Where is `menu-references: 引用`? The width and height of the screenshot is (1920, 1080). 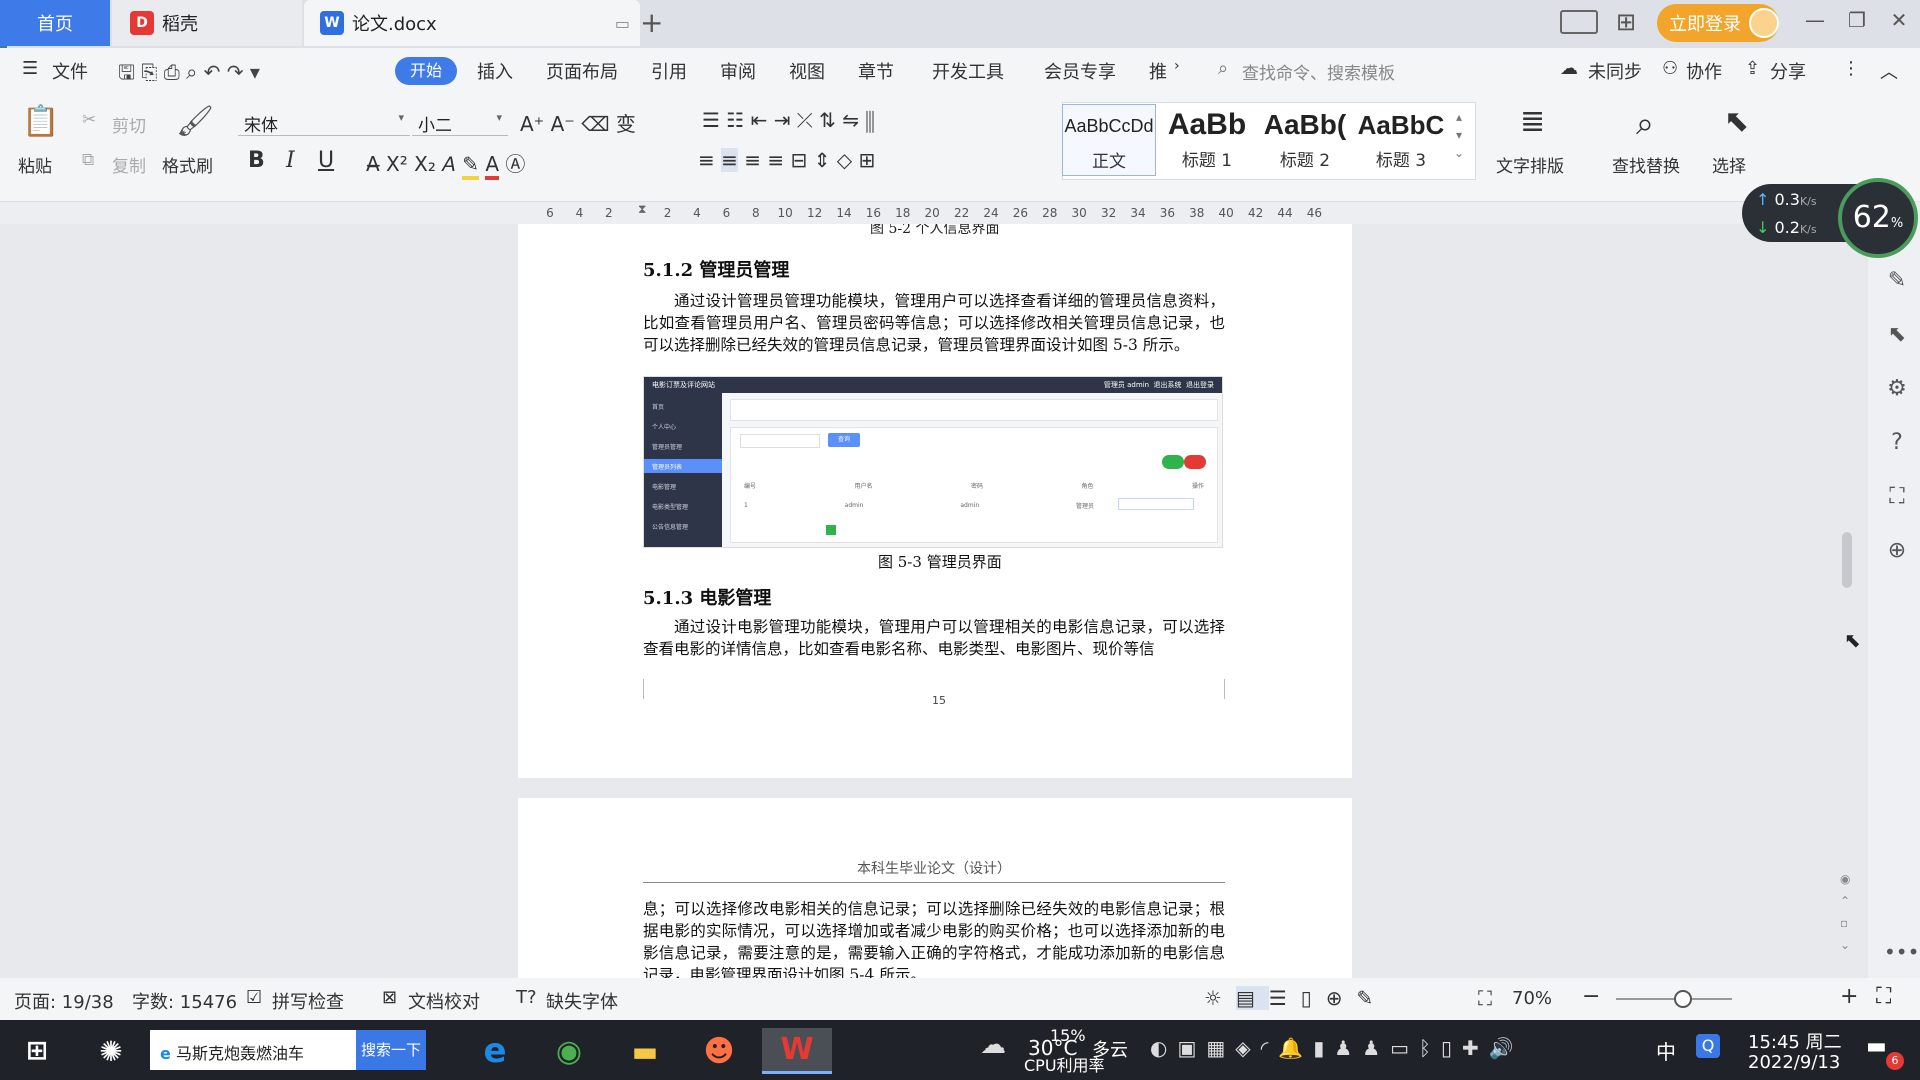 menu-references: 引用 is located at coordinates (669, 71).